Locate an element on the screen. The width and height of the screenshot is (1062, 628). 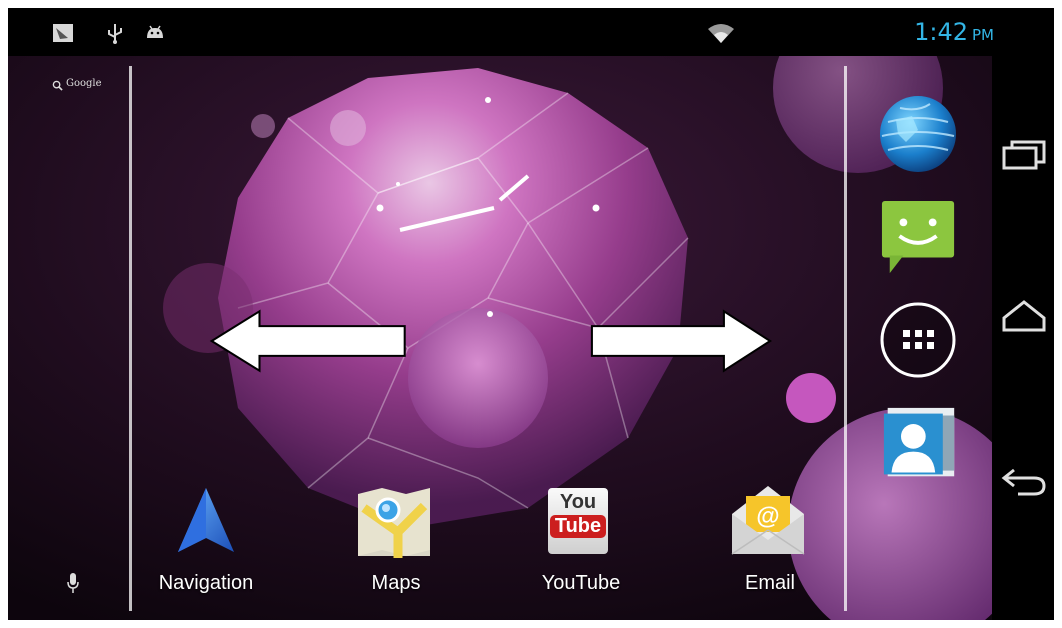
navigation-icon is located at coordinates (206, 520).